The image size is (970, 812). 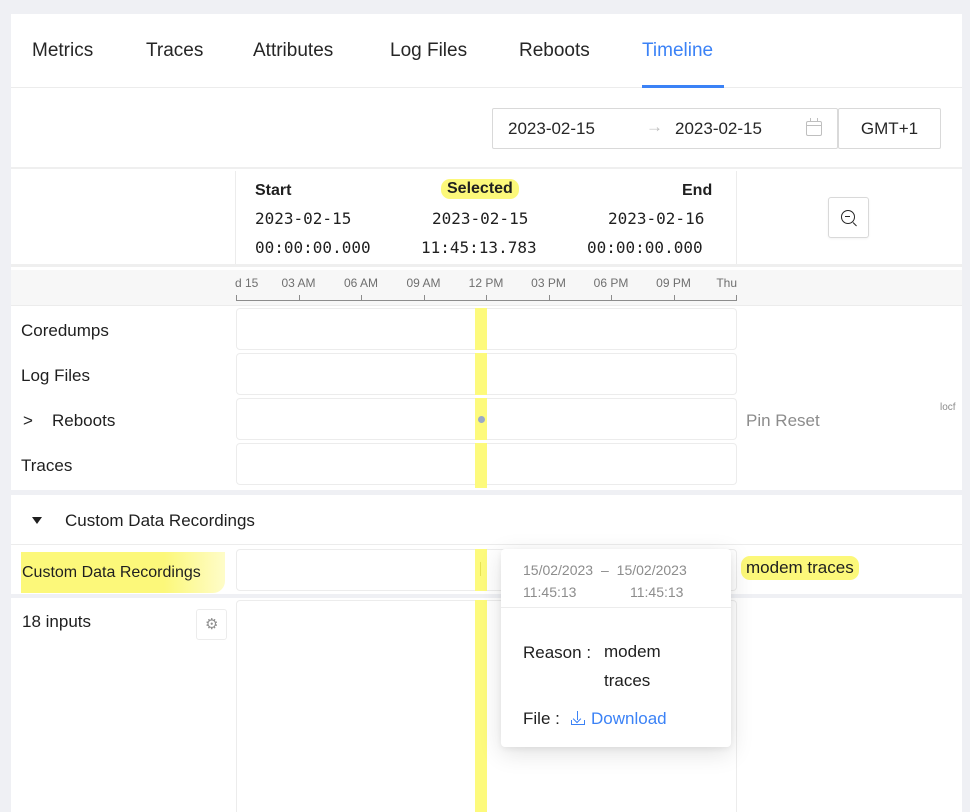 I want to click on start-time: 00:00:00.000, so click(x=313, y=247).